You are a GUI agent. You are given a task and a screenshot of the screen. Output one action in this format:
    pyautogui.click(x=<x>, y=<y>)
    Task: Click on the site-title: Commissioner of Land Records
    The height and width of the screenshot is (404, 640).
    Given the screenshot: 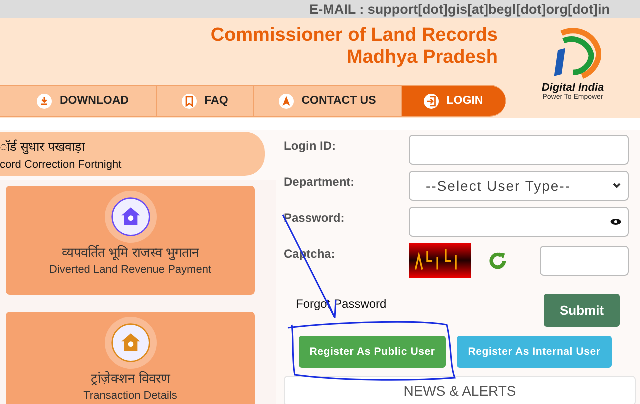 What is the action you would take?
    pyautogui.click(x=354, y=36)
    